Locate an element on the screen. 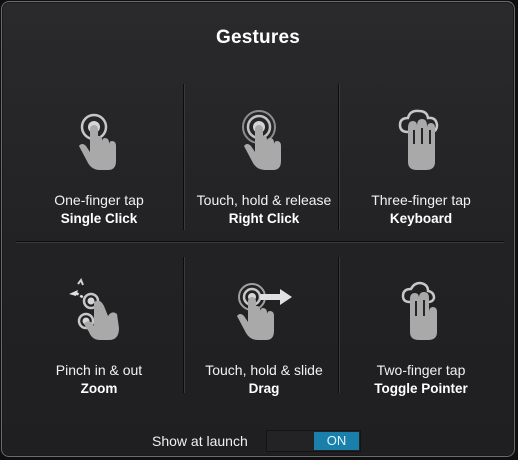 Image resolution: width=518 pixels, height=460 pixels. gesture-action-label: One-finger tap is located at coordinates (99, 200).